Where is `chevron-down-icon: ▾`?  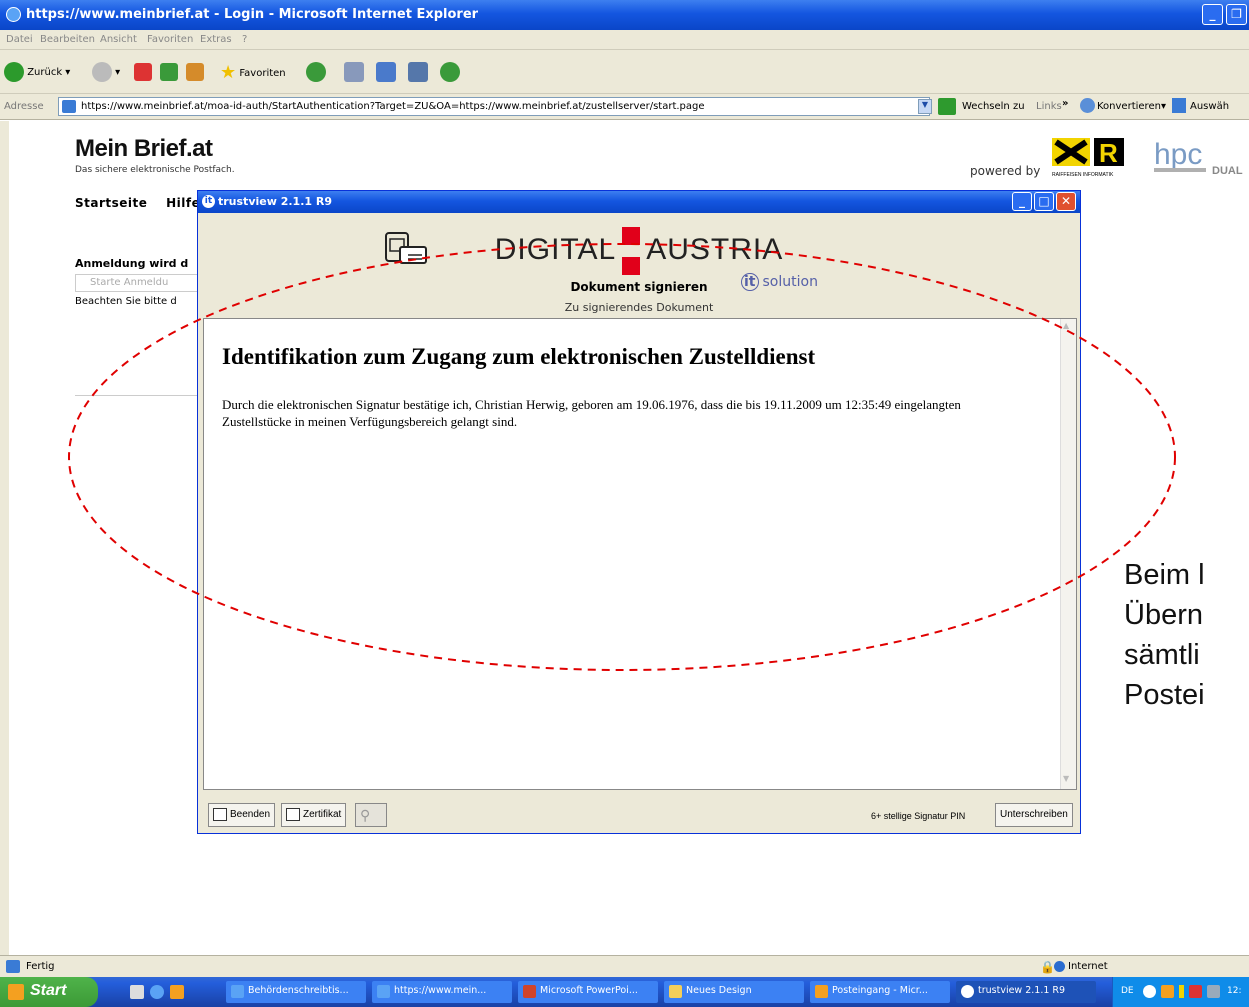
chevron-down-icon: ▾ is located at coordinates (1163, 106).